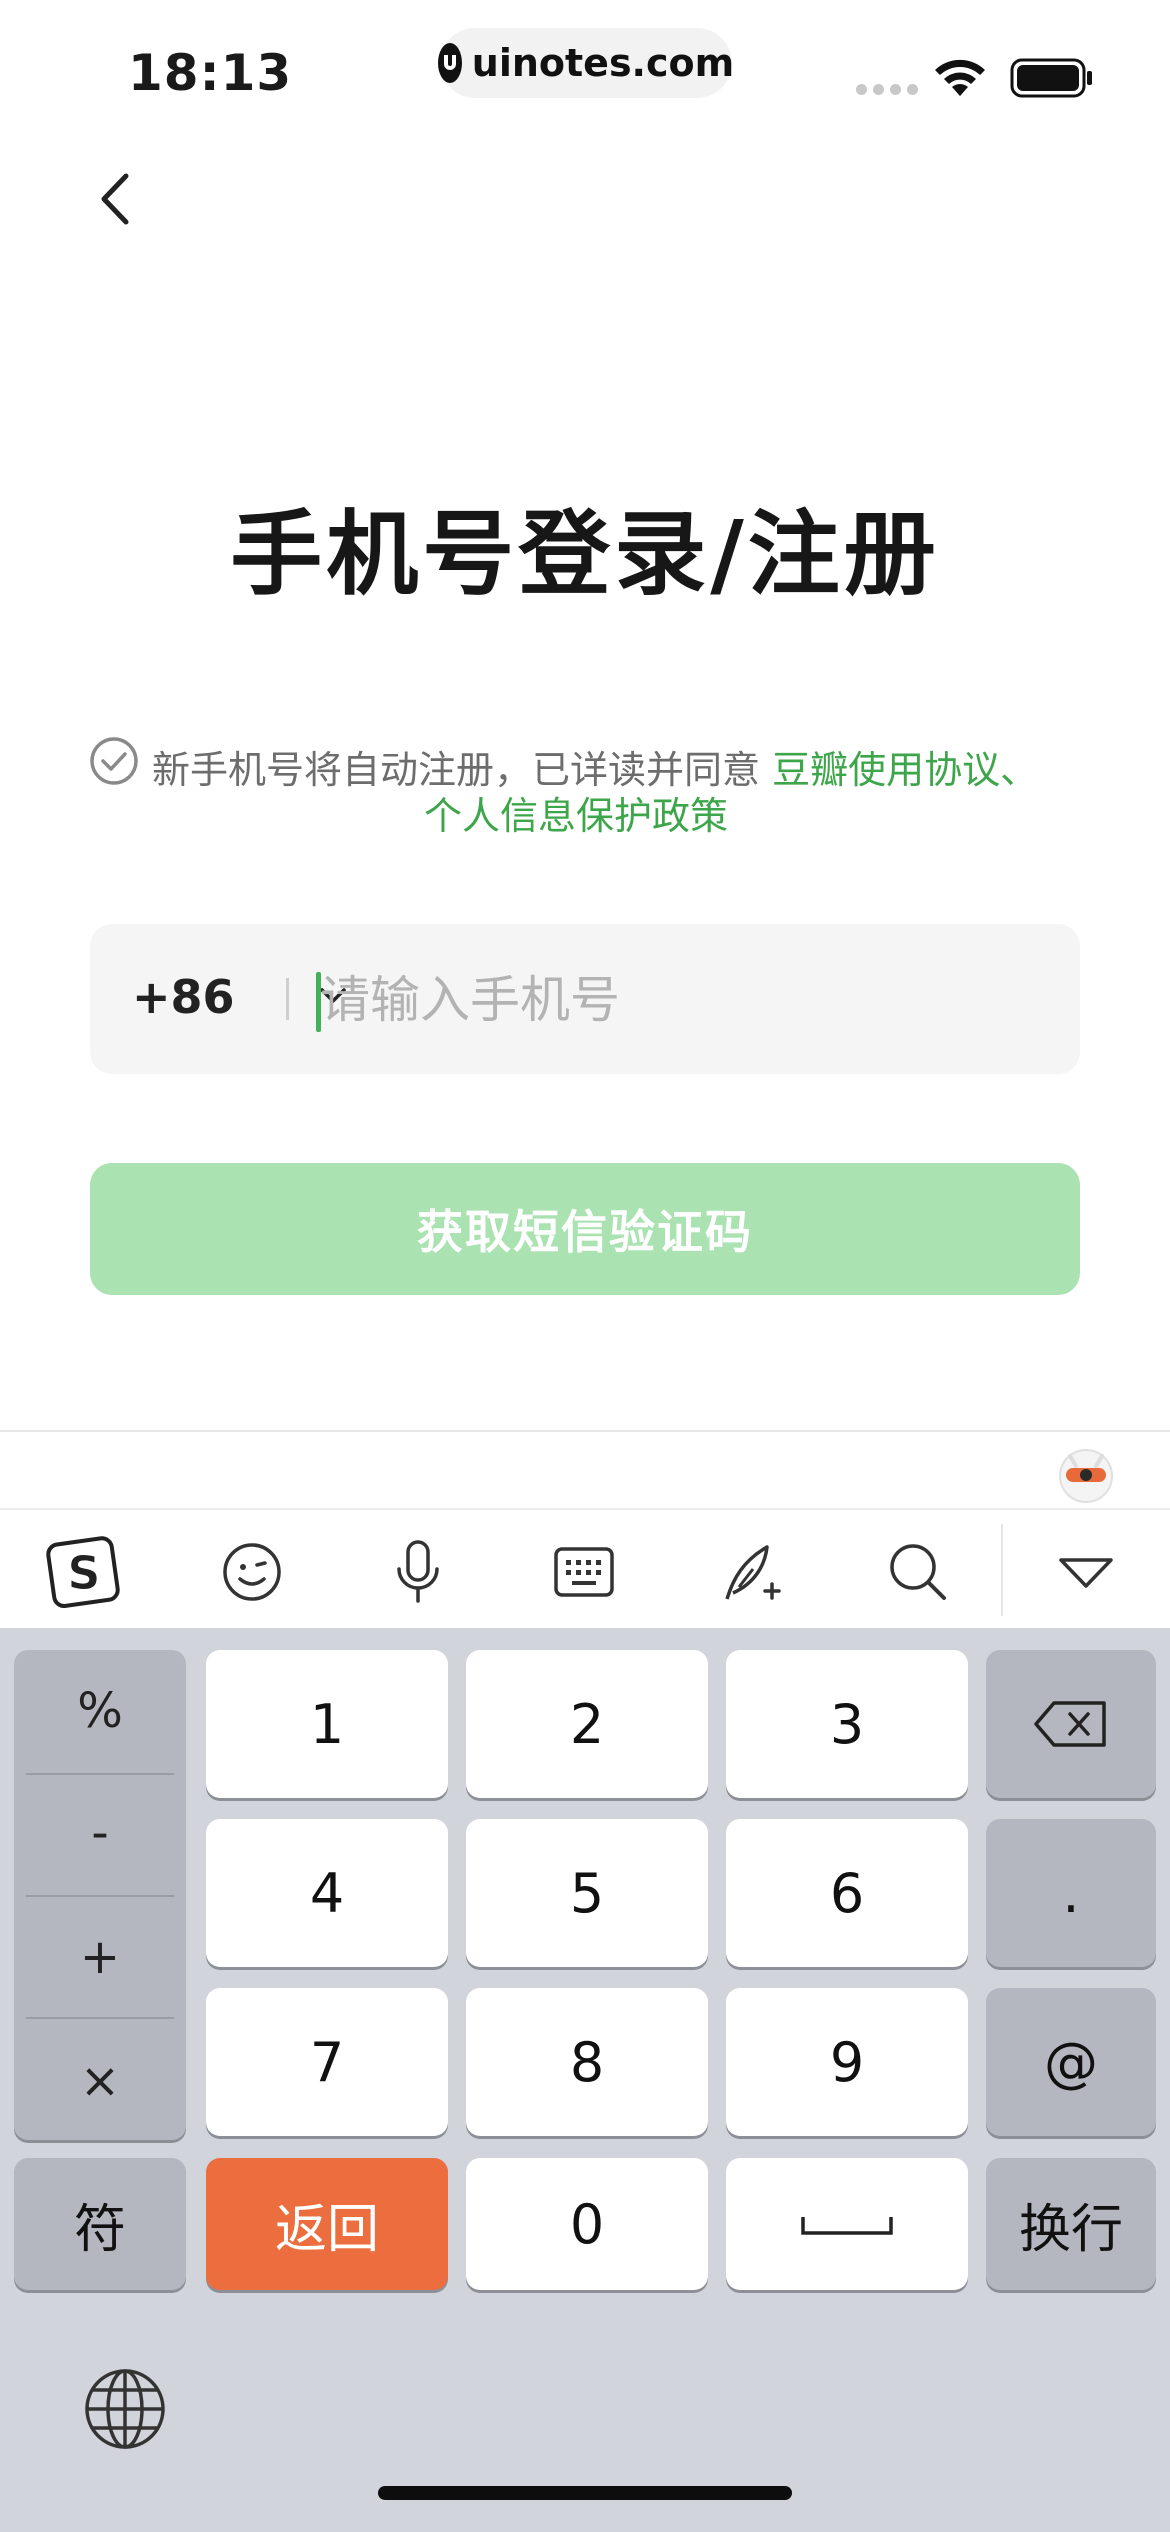 The width and height of the screenshot is (1170, 2532). Describe the element at coordinates (588, 812) in the screenshot. I see `privacy-policy-link: 个人信息保护政策` at that location.